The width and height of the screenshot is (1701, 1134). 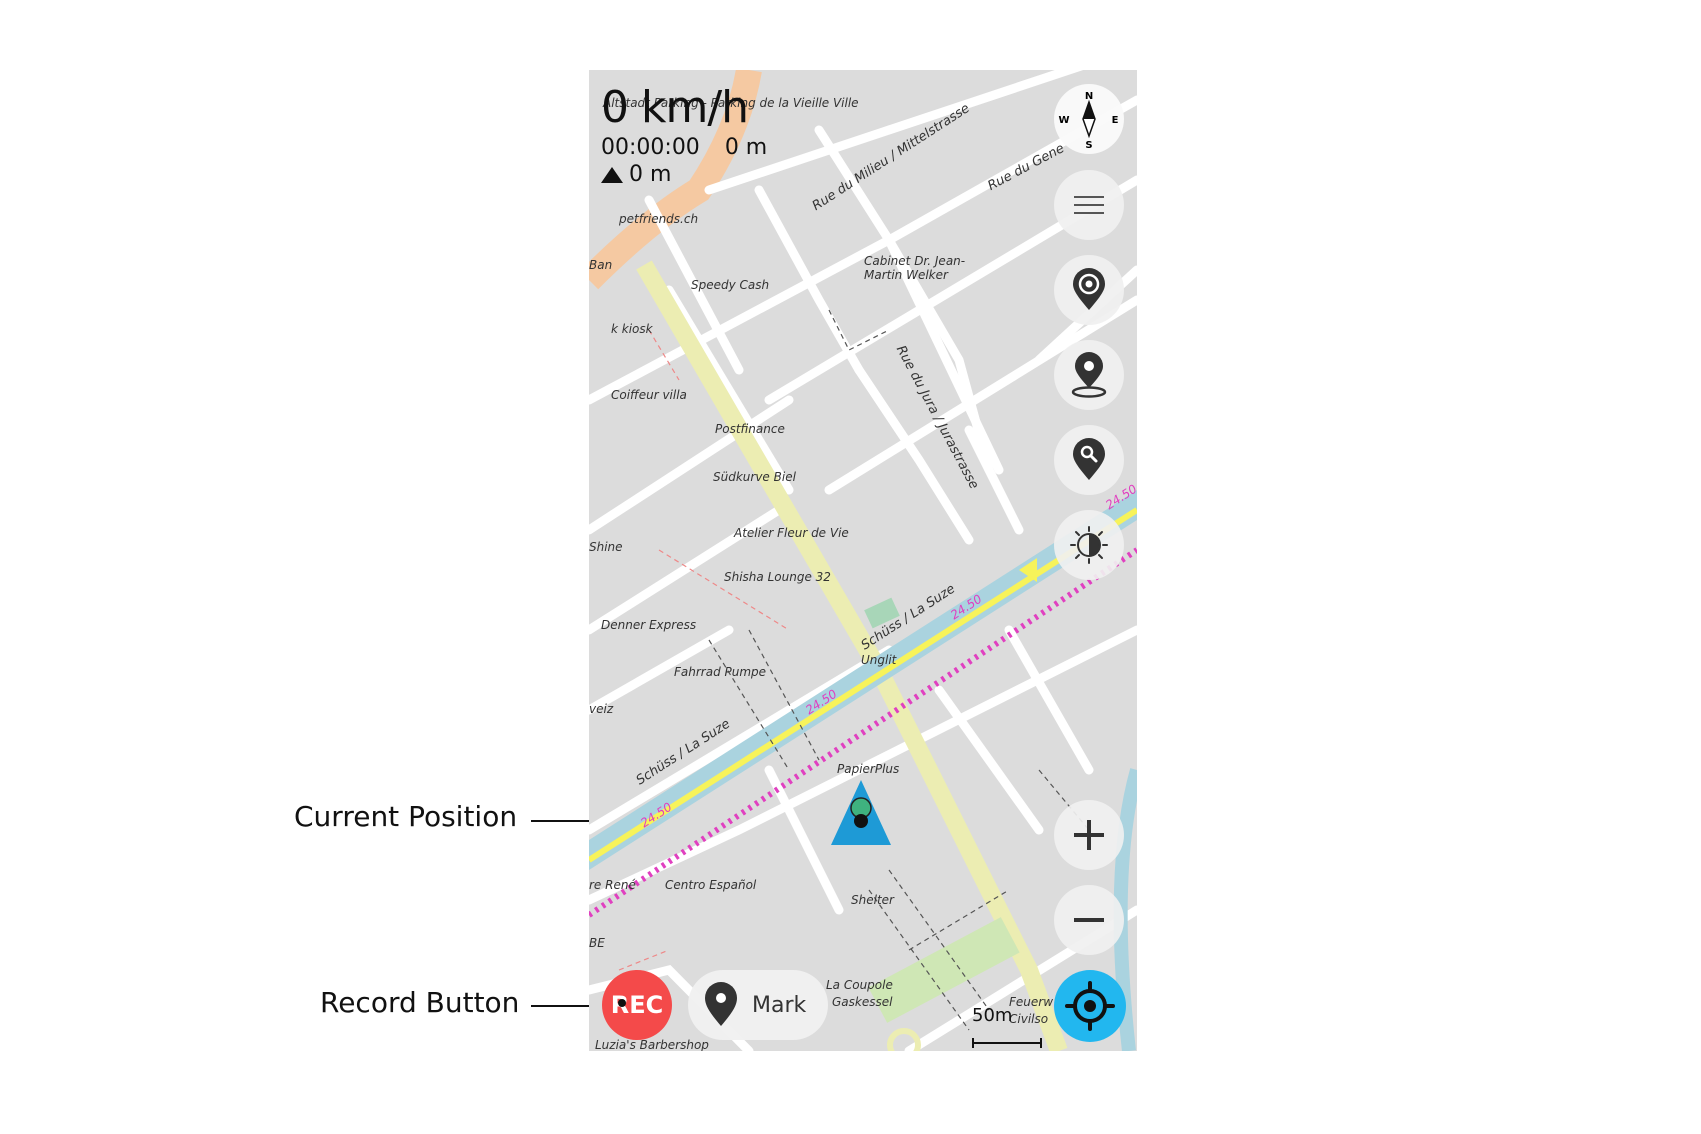 What do you see at coordinates (879, 660) in the screenshot?
I see `map-label-unglit: Unglit` at bounding box center [879, 660].